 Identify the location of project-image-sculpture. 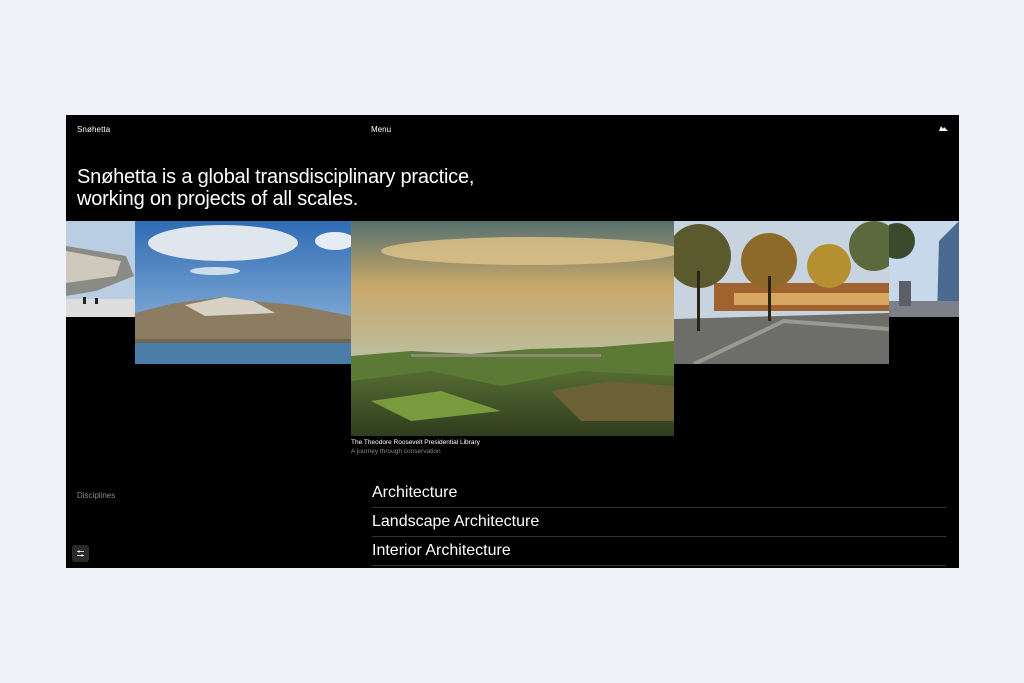
(100, 269).